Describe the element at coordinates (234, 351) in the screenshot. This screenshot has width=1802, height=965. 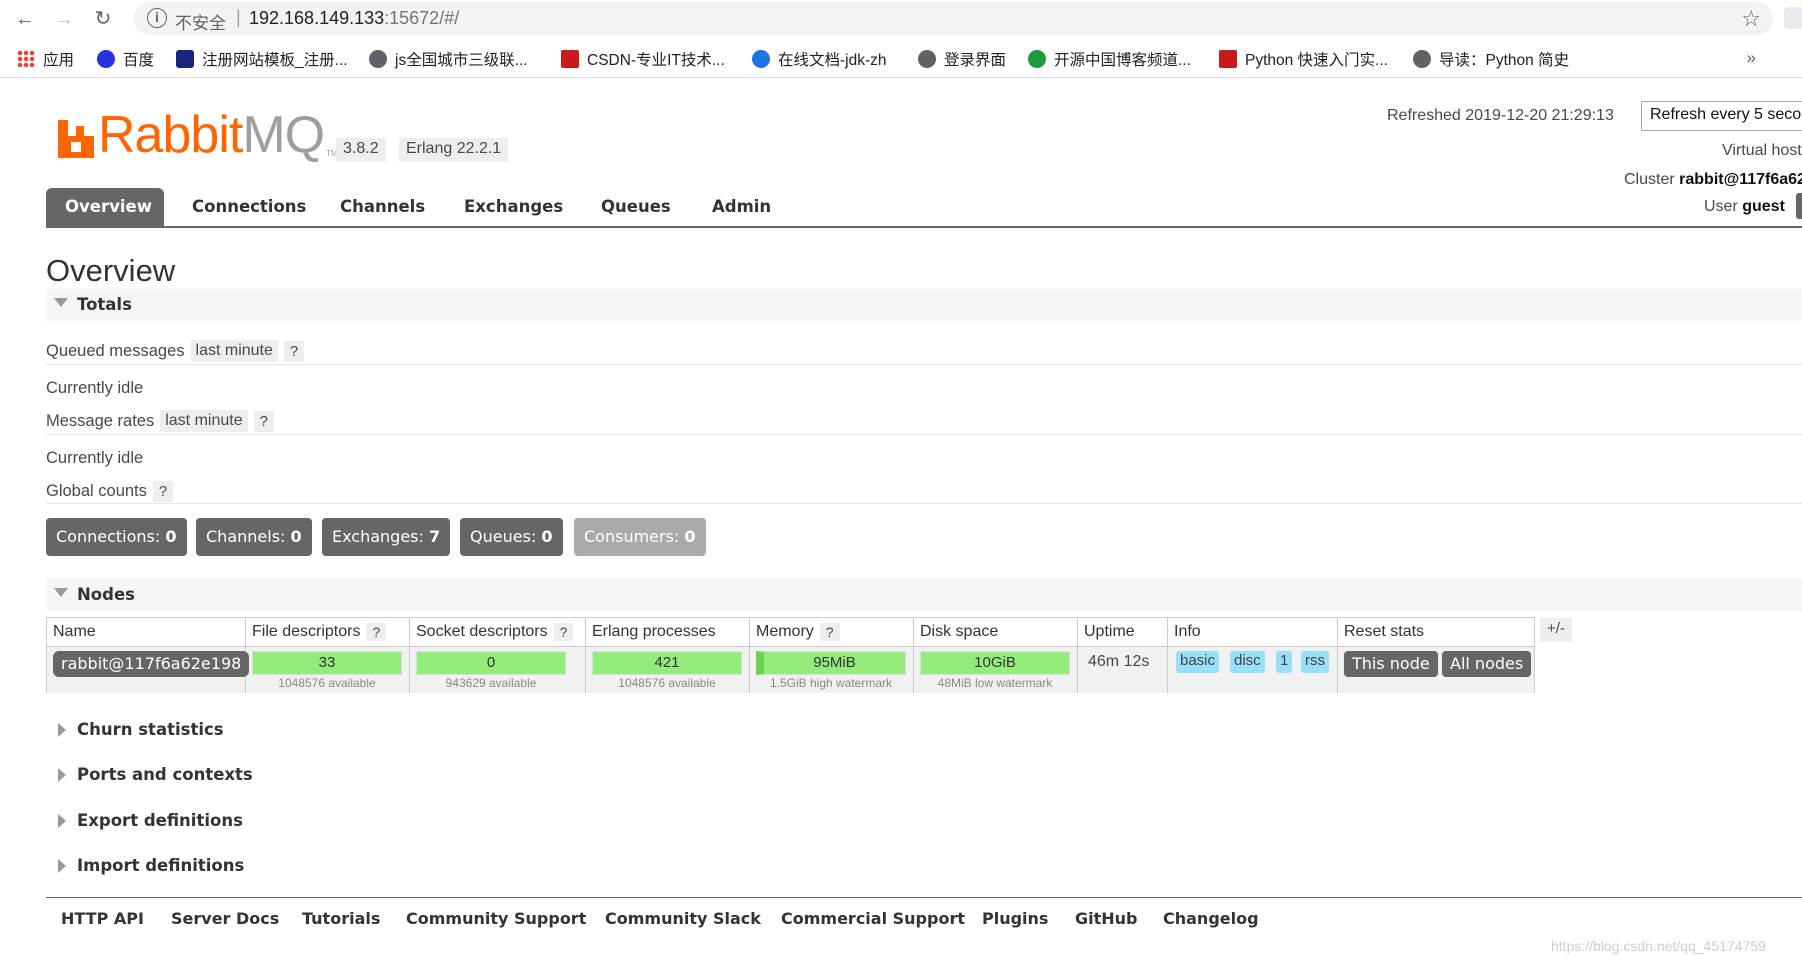
I see `queued-range-chip: last minute` at that location.